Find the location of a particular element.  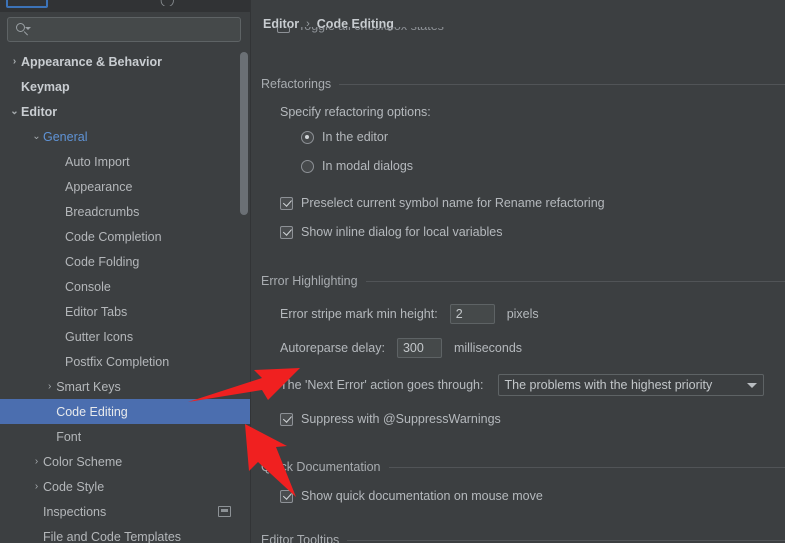

sidebar-item-auto-import: Auto Import is located at coordinates (125, 161).